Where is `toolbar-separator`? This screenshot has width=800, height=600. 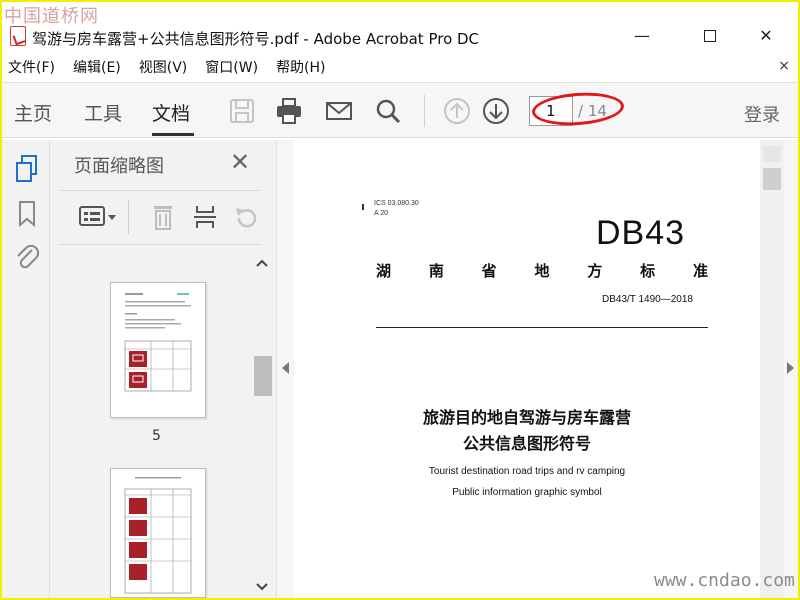 toolbar-separator is located at coordinates (424, 111).